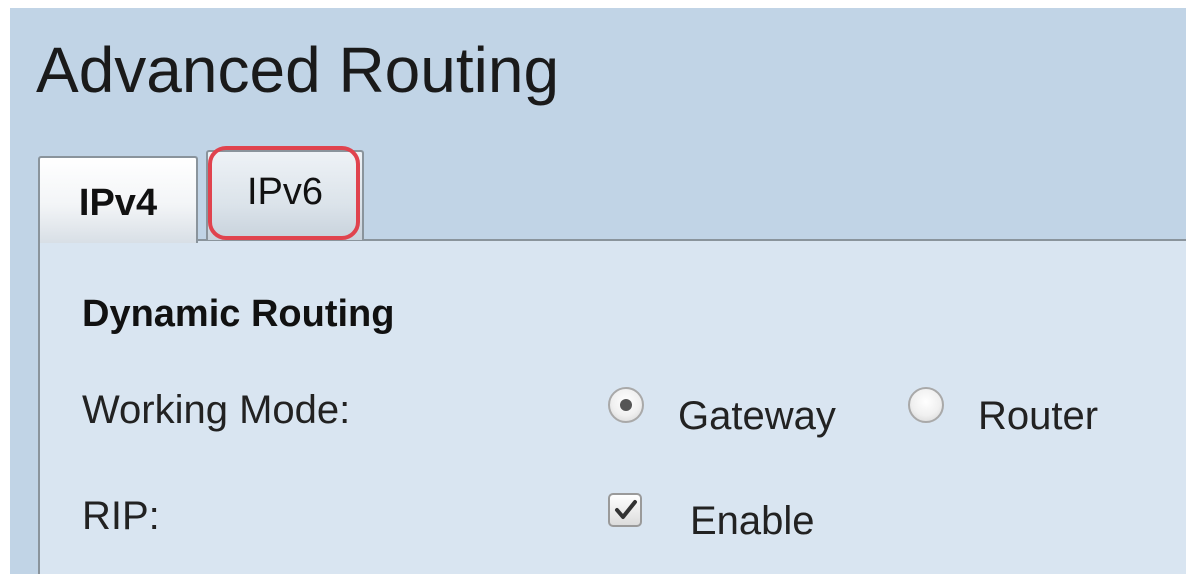 The image size is (1186, 574). What do you see at coordinates (121, 516) in the screenshot?
I see `rip-label: RIP:` at bounding box center [121, 516].